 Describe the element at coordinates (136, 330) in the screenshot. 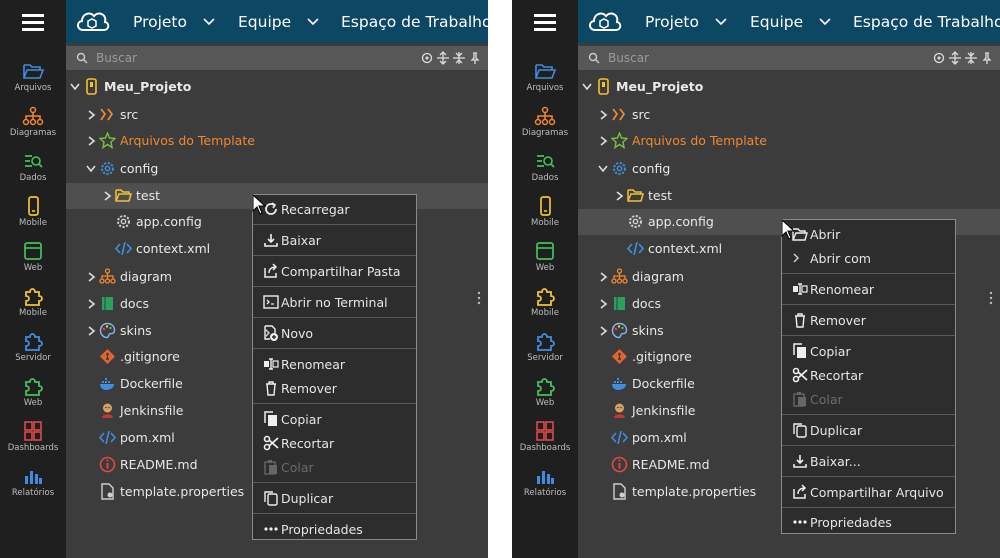

I see `tree-label: skins` at that location.